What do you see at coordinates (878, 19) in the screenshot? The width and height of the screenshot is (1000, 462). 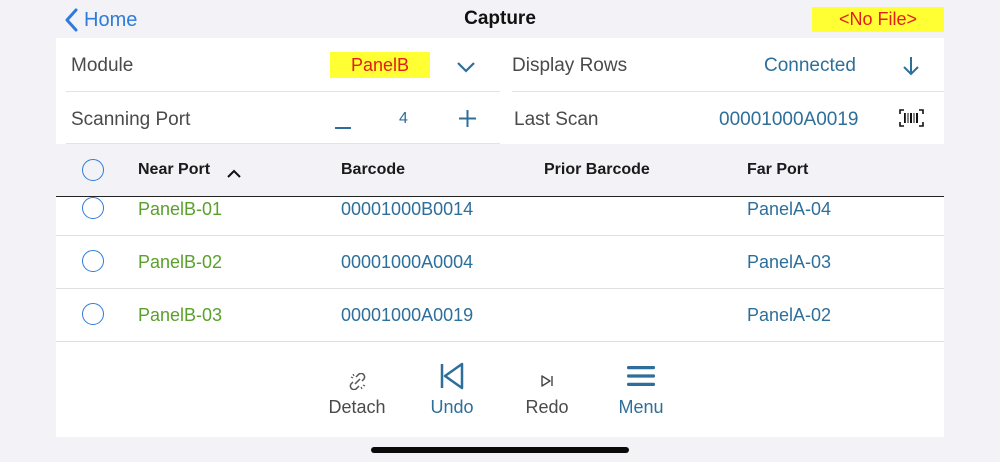 I see `file-badge: <No File>` at bounding box center [878, 19].